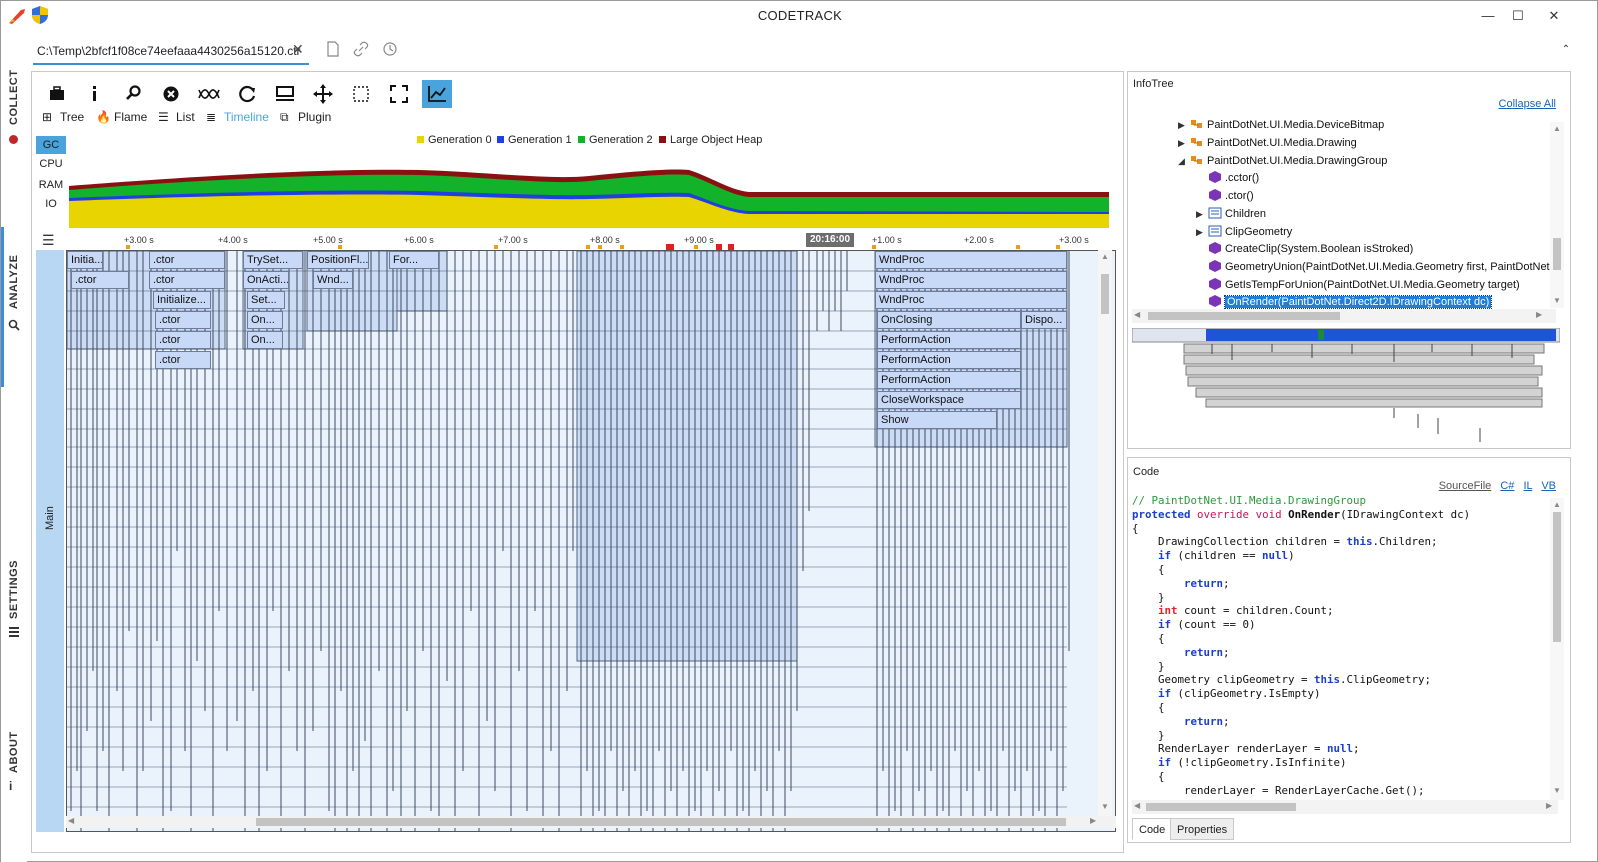 Image resolution: width=1598 pixels, height=862 pixels. What do you see at coordinates (1184, 161) in the screenshot?
I see `collapse-icon: ◢` at bounding box center [1184, 161].